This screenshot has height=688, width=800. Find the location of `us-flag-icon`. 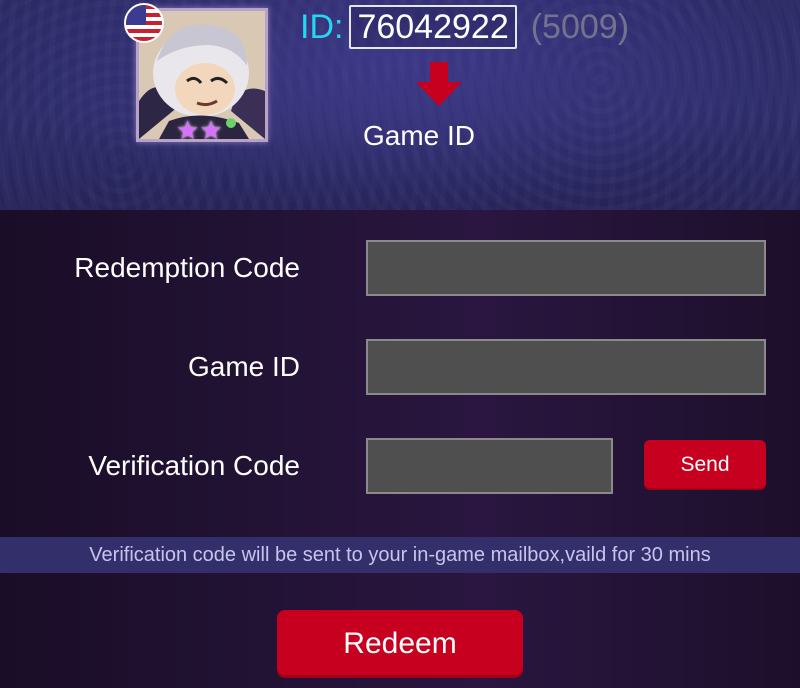

us-flag-icon is located at coordinates (144, 23).